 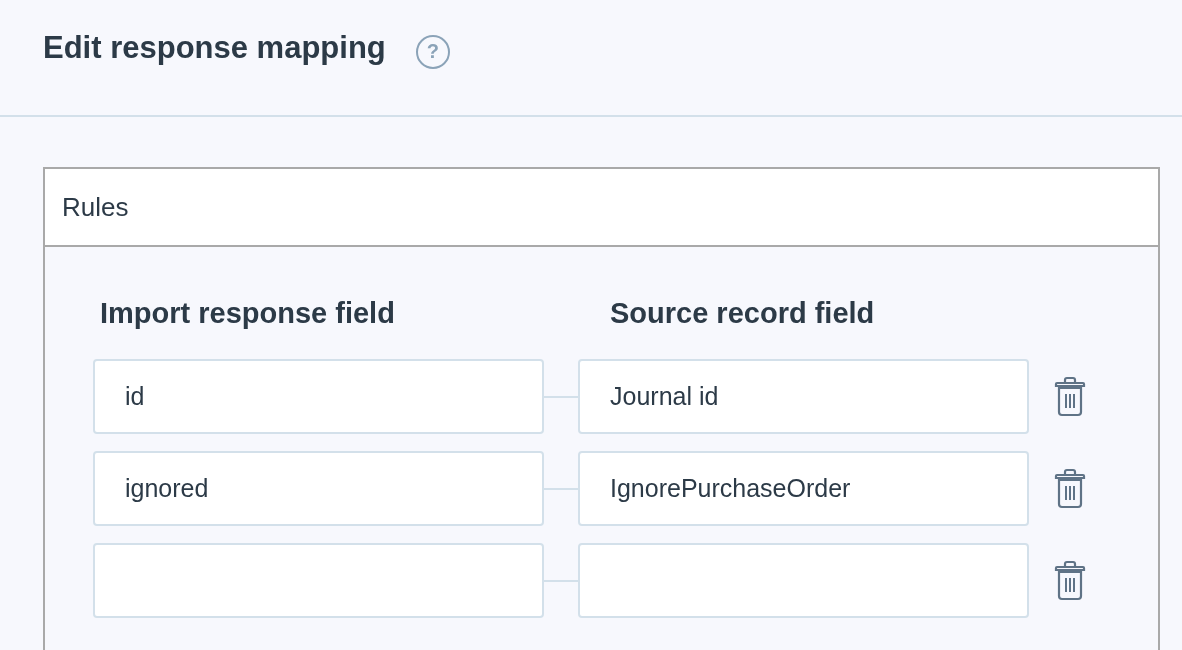 I want to click on import-field-input: ignored, so click(x=318, y=488).